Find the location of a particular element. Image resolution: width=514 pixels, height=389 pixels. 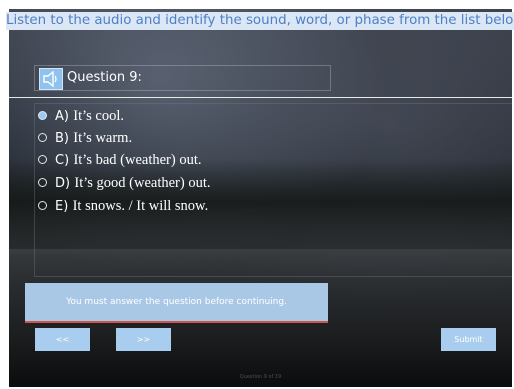

answer-option: A) It’s cool. is located at coordinates (81, 116).